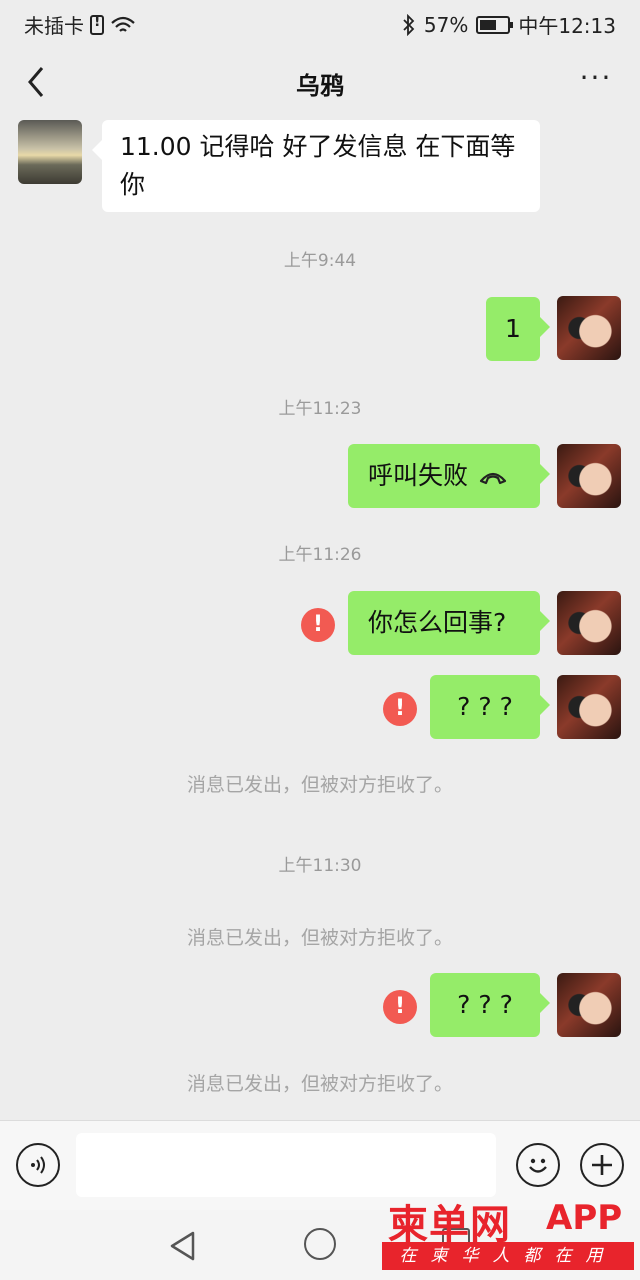 The width and height of the screenshot is (640, 1280). Describe the element at coordinates (567, 26) in the screenshot. I see `clock: 中午12:13` at that location.